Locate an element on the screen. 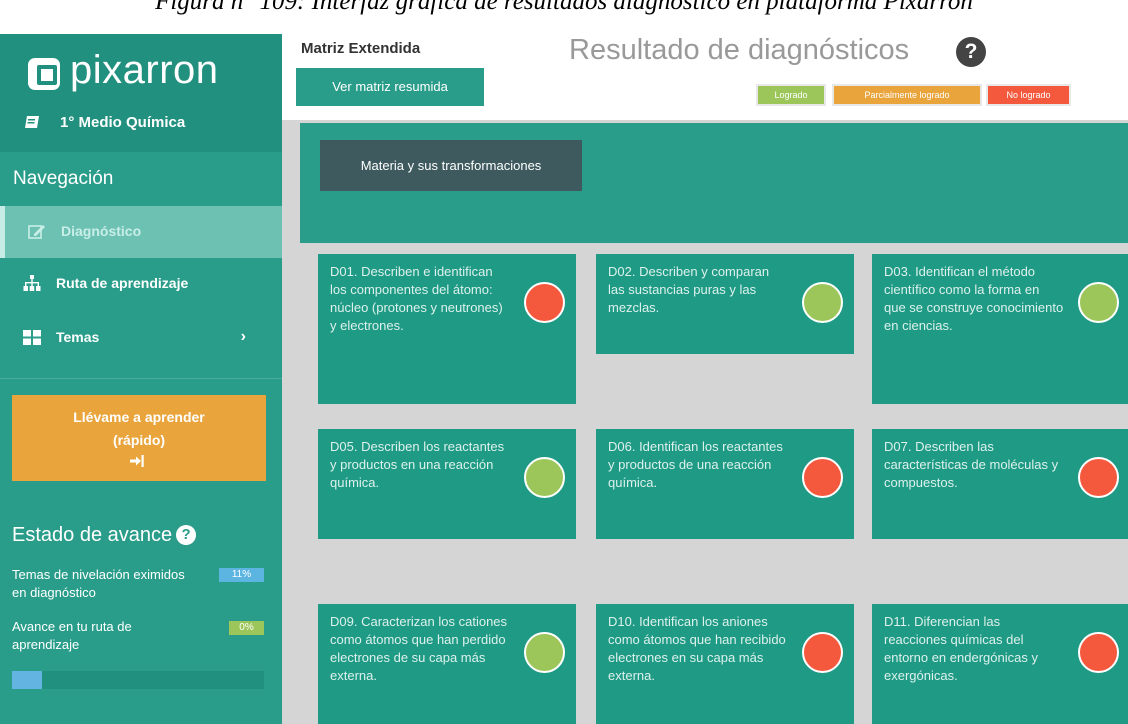 The image size is (1128, 724). edit-icon is located at coordinates (36, 232).